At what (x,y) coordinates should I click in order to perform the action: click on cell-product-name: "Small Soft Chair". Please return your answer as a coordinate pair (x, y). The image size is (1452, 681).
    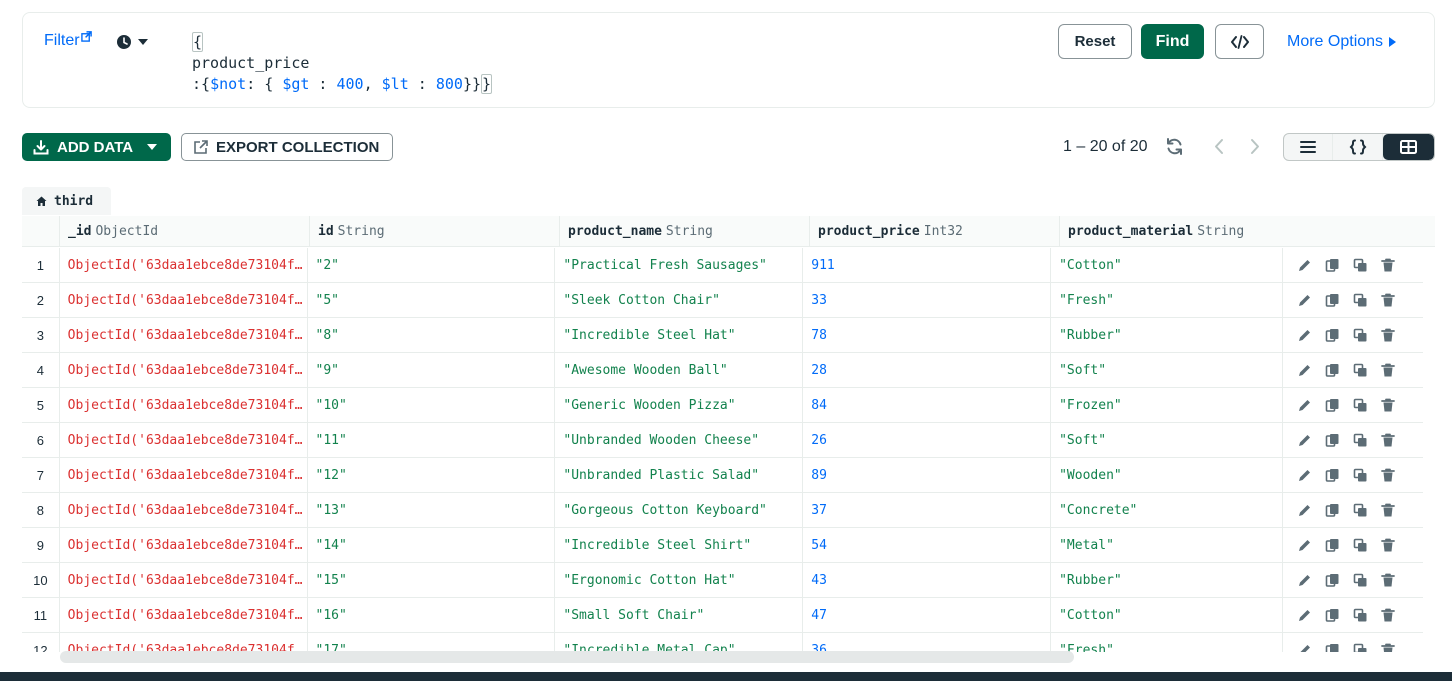
    Looking at the image, I should click on (679, 615).